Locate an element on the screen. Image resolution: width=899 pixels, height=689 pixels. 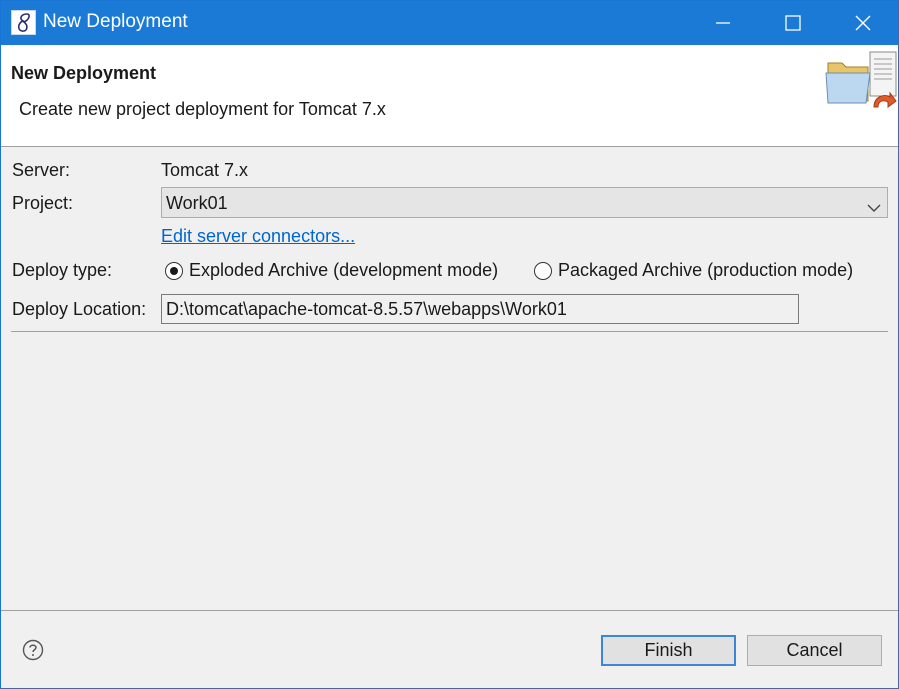
footer-separator is located at coordinates (449, 610).